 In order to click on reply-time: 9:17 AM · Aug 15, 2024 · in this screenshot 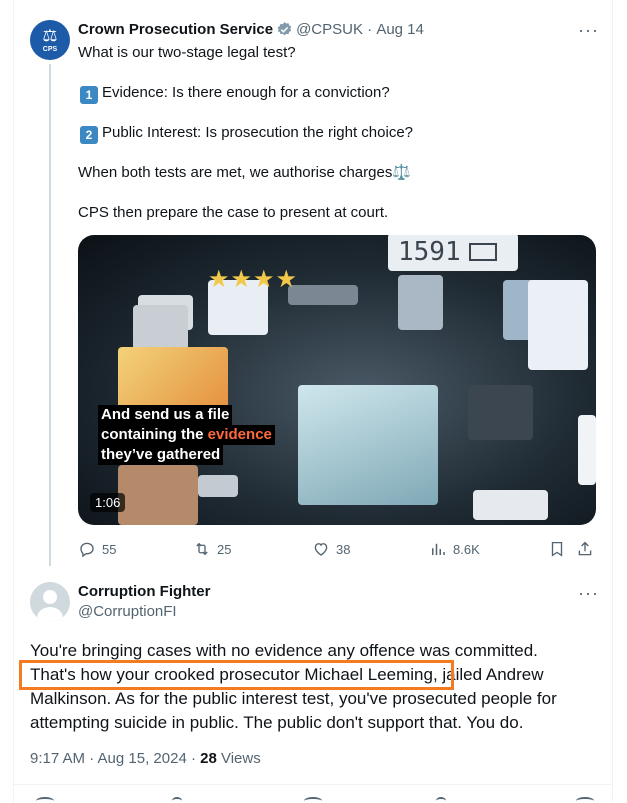, I will do `click(115, 758)`.